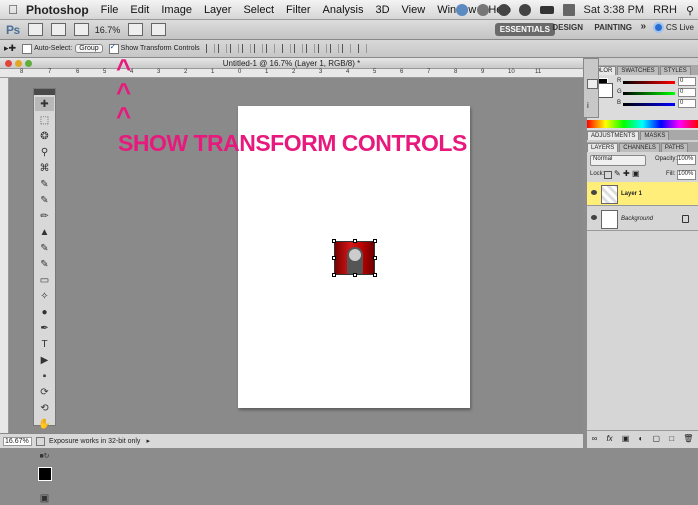 The image size is (698, 505). I want to click on distribute-left-icon, so click(322, 48).